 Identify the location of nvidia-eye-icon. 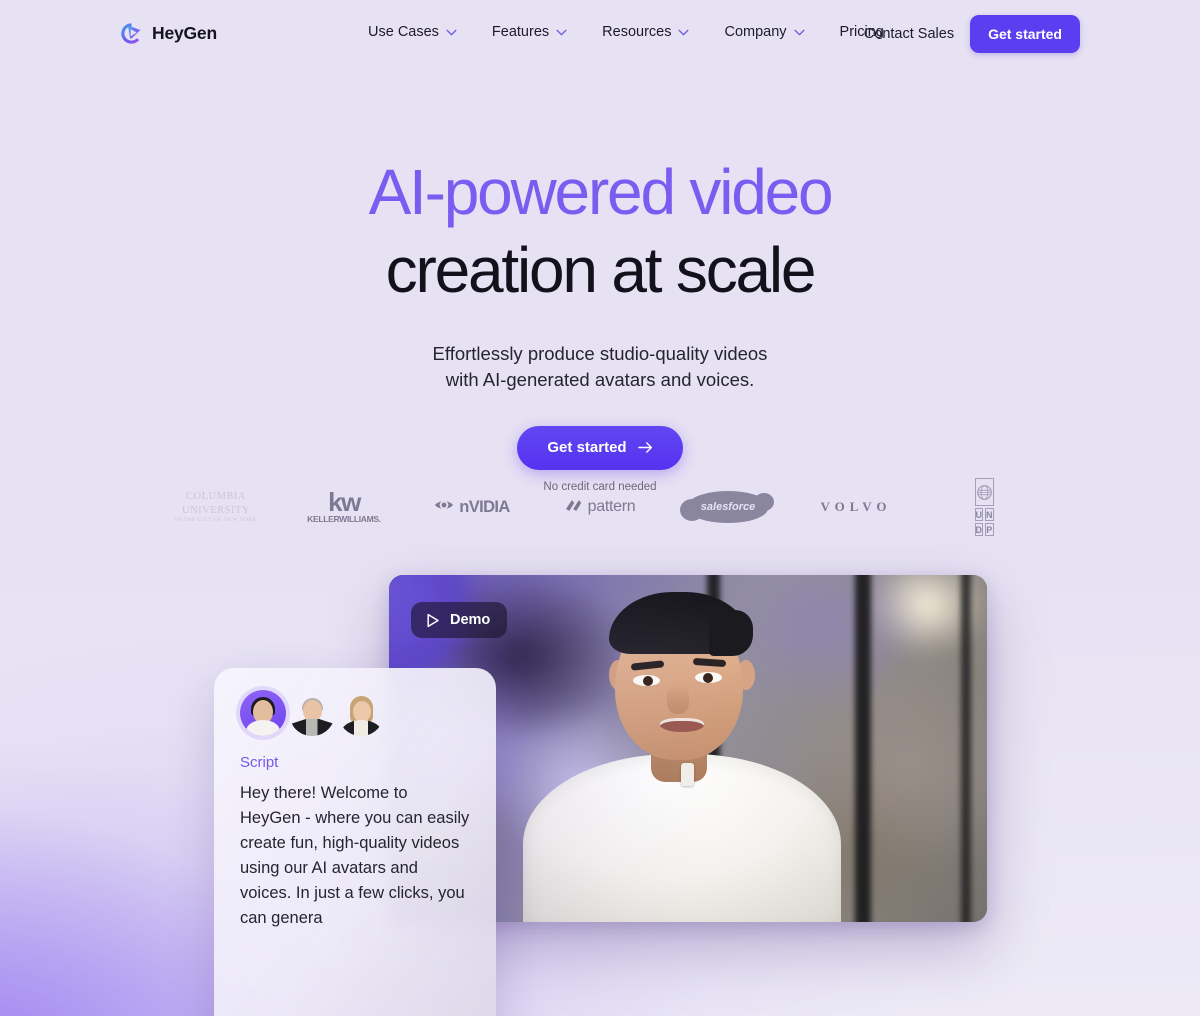
(444, 507).